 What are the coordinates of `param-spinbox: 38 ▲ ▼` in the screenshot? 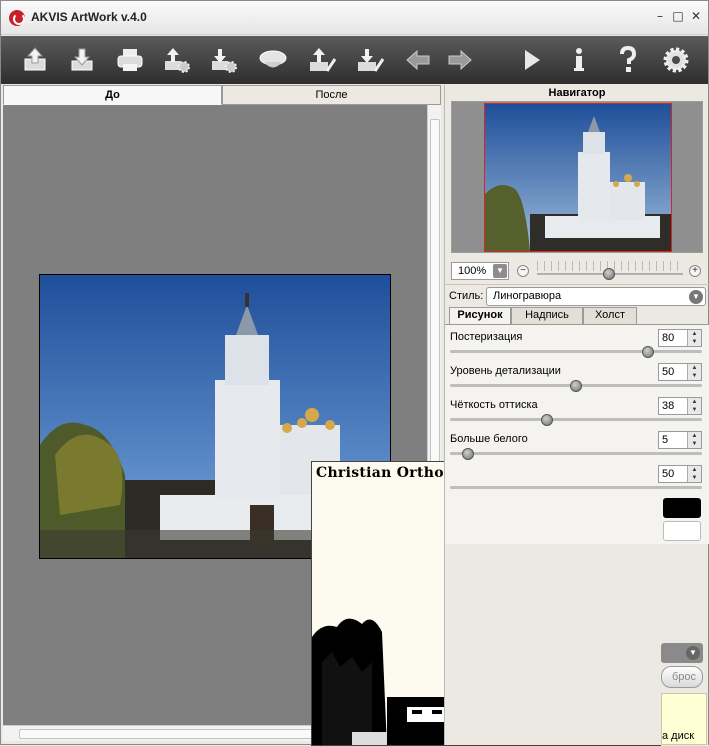 It's located at (680, 406).